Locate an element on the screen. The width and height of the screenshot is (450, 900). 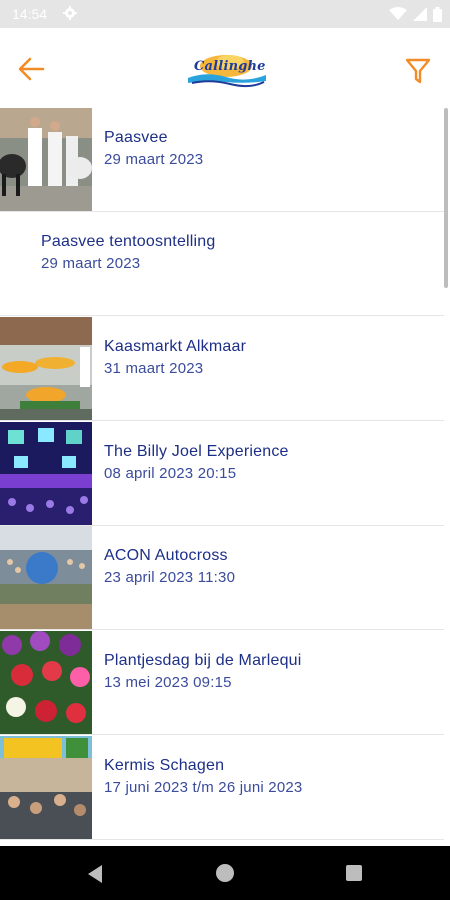
event-date: 23 april 2023 11:30 is located at coordinates (170, 577).